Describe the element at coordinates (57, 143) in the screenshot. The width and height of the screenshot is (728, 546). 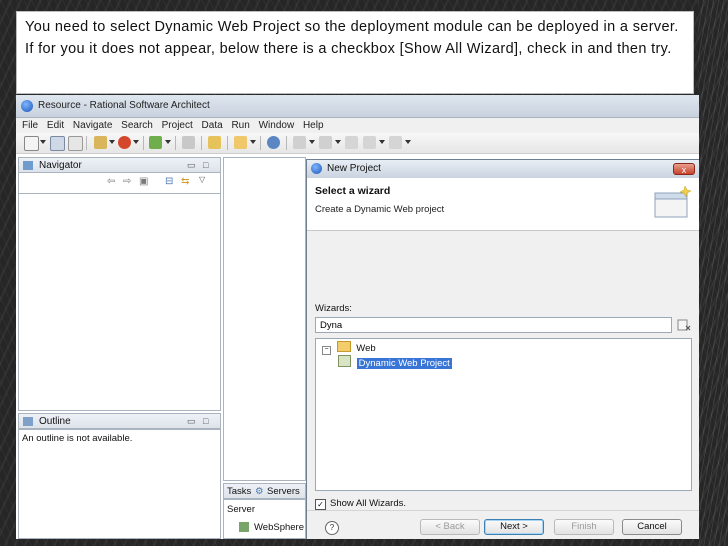
I see `save-icon` at that location.